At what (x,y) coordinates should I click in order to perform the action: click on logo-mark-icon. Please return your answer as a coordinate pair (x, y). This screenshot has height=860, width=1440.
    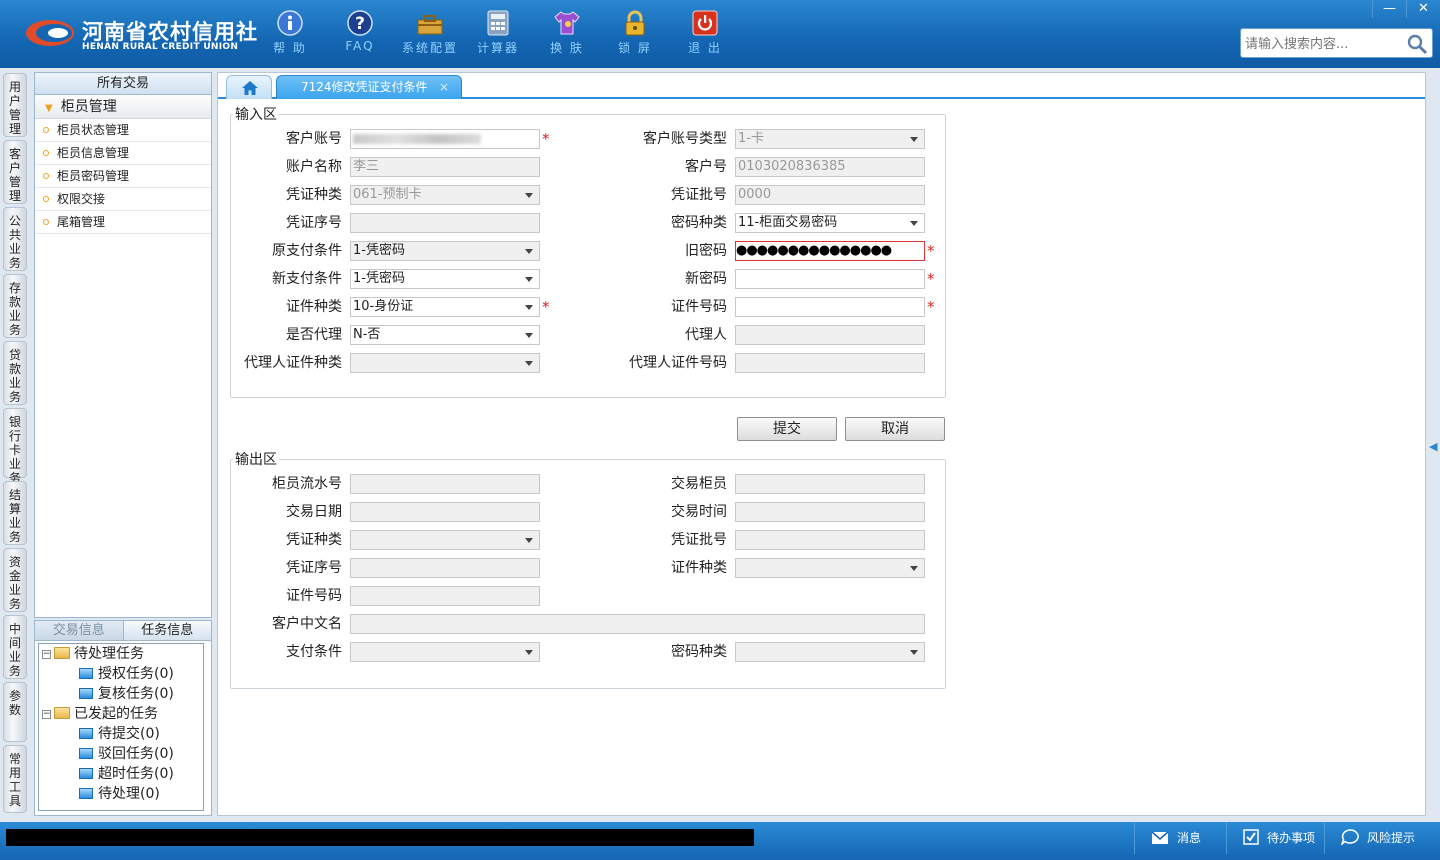
    Looking at the image, I should click on (50, 33).